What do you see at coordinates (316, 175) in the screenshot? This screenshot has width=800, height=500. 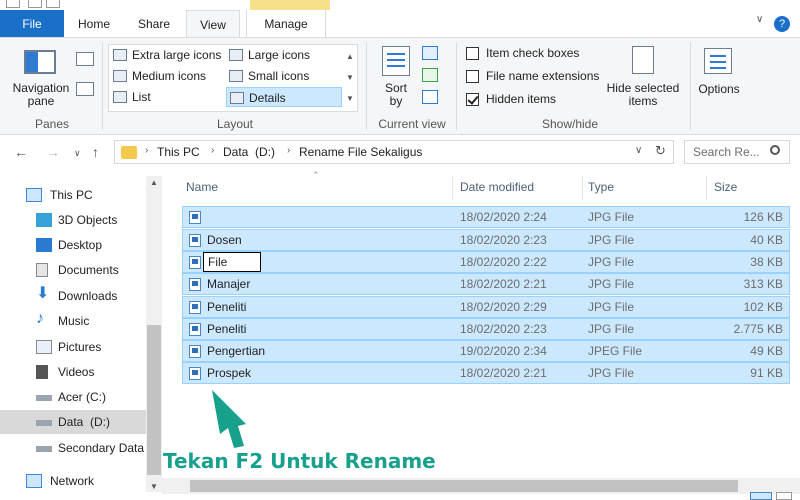 I see `sort-indicator-icon: ⌃` at bounding box center [316, 175].